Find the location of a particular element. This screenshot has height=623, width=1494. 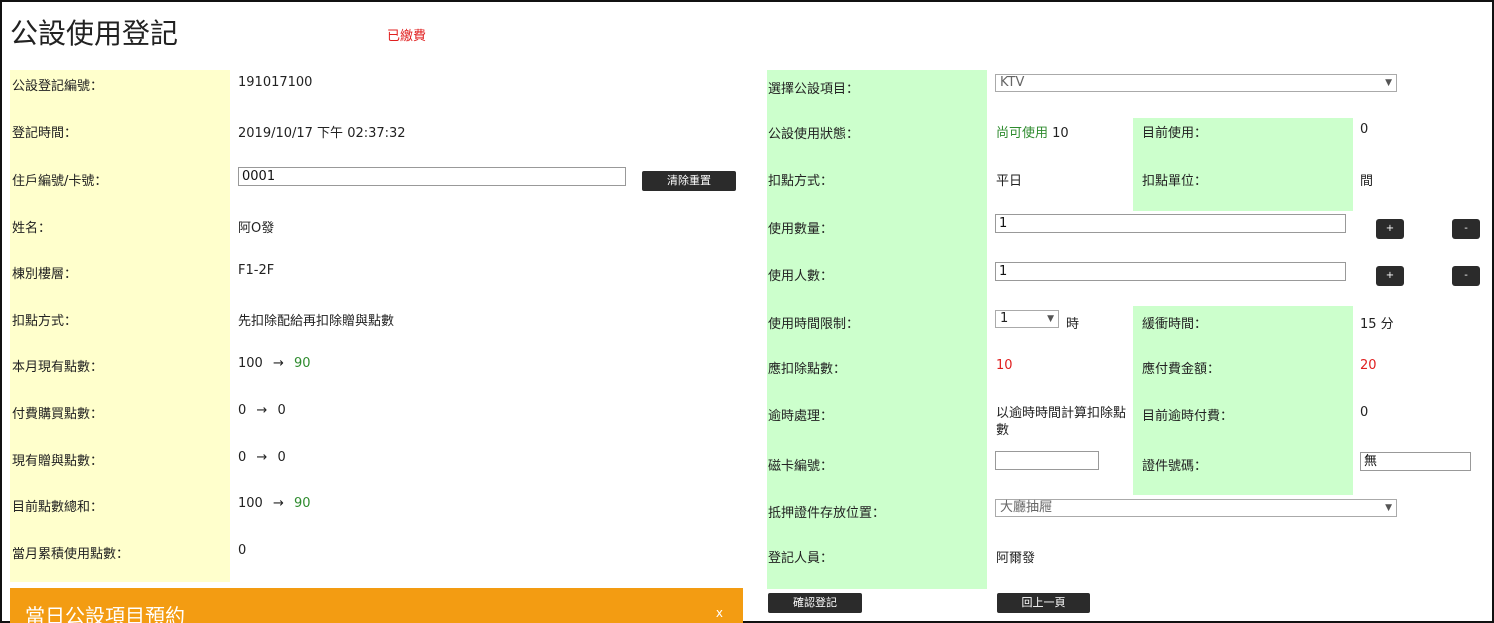

label-overtime-fee: 目前逾時付費： is located at coordinates (1188, 416).